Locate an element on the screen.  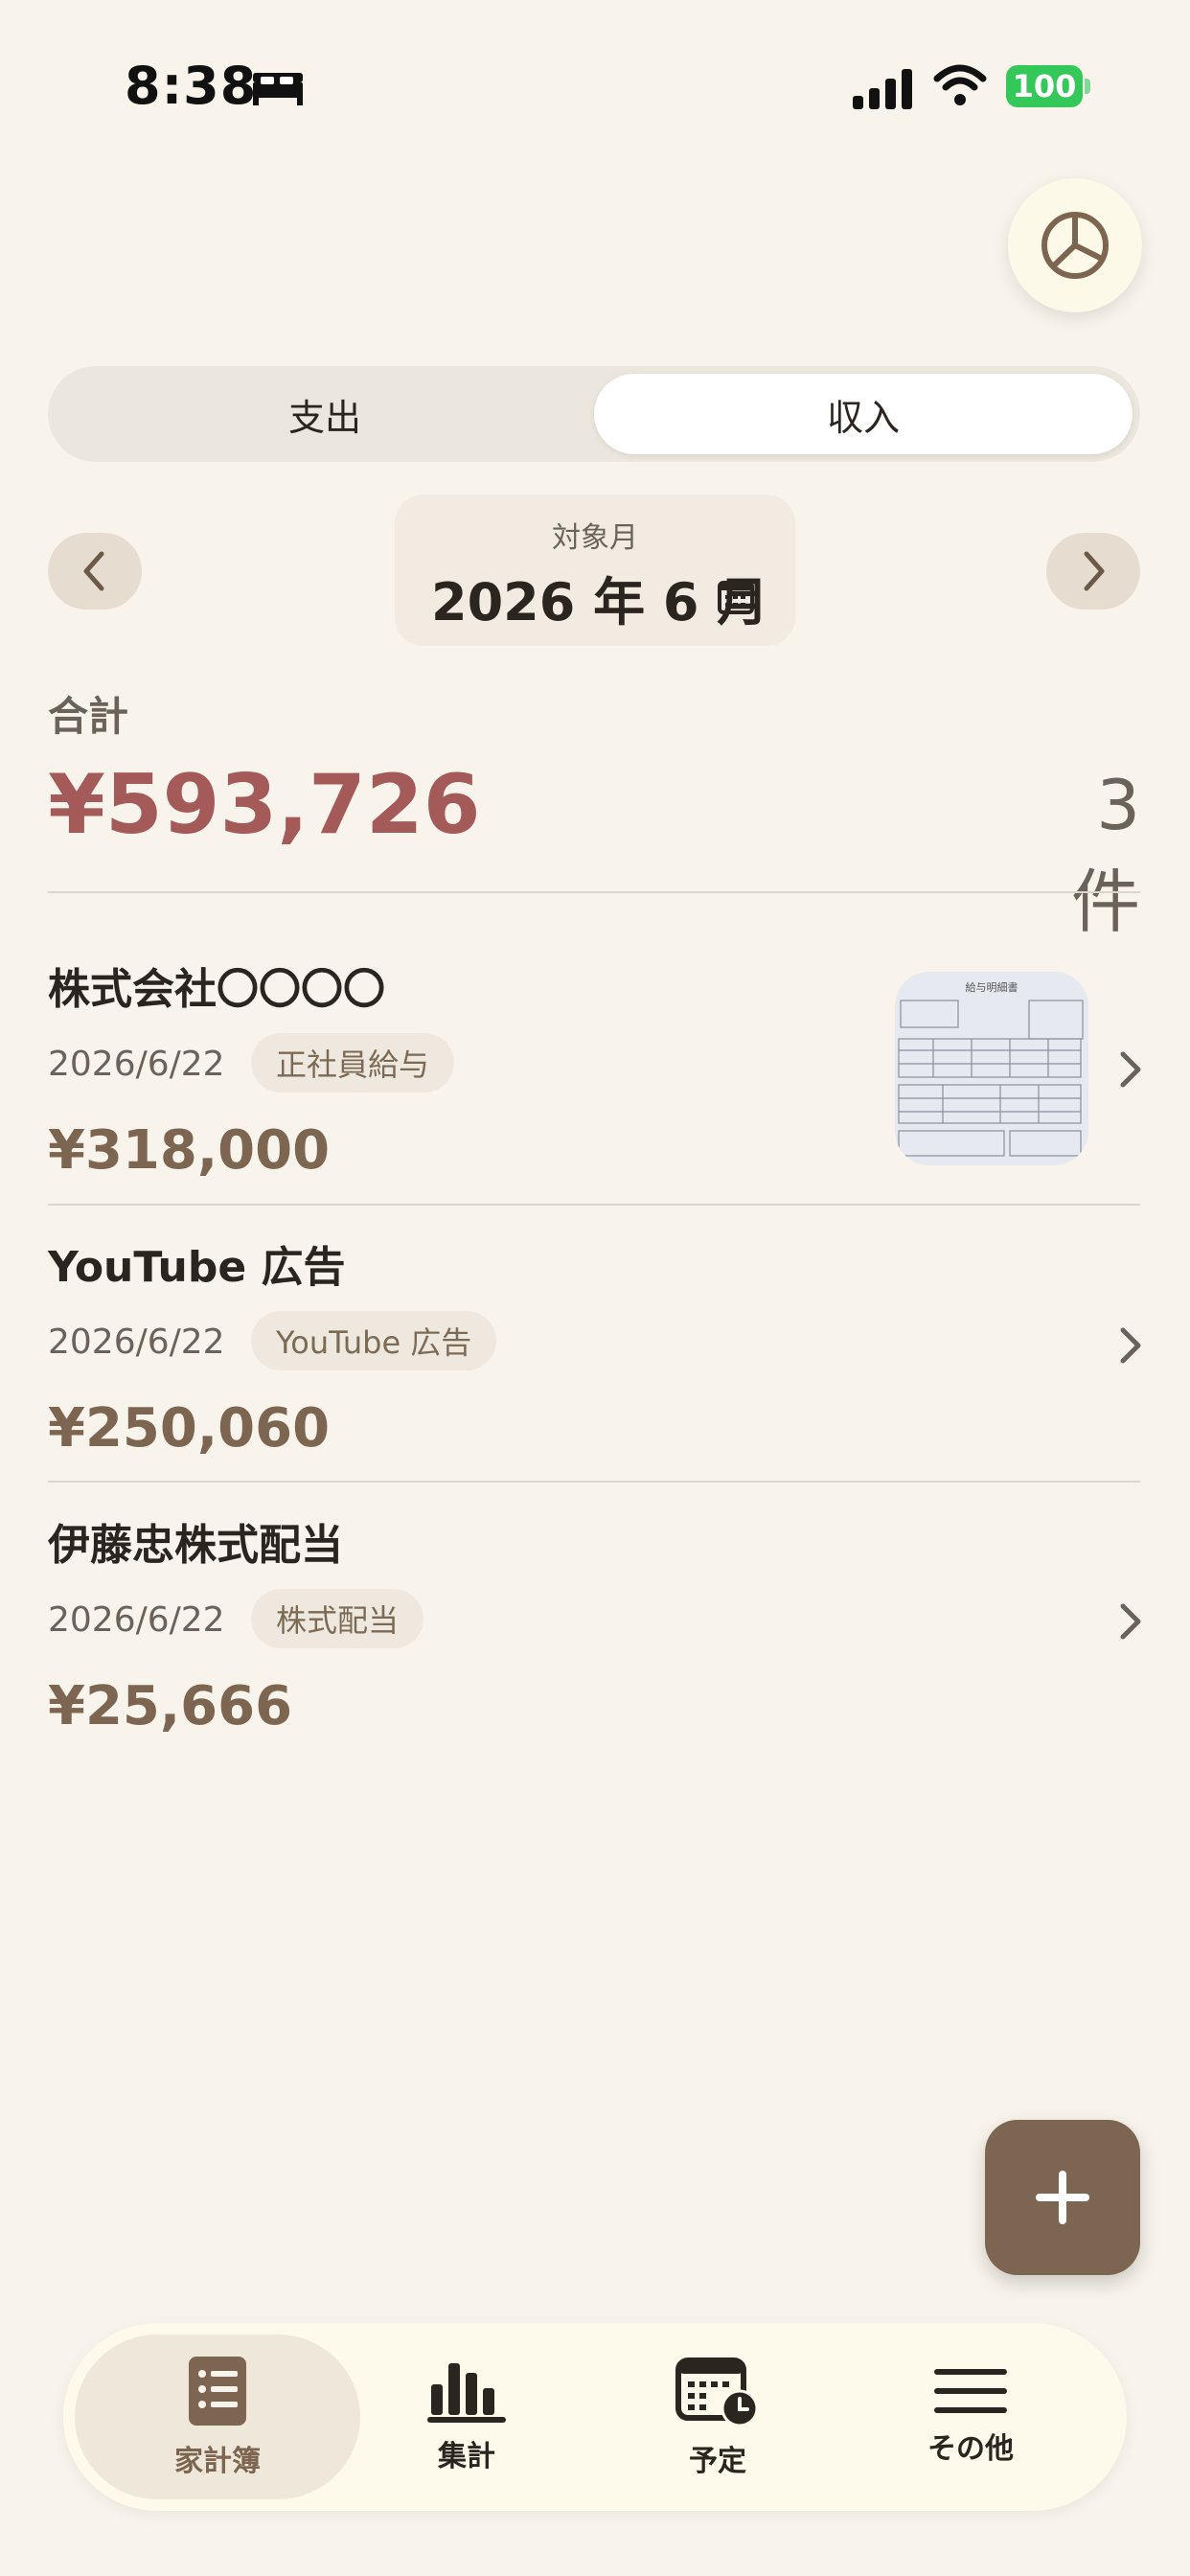
type-segmented-control: 支出 収入 is located at coordinates (594, 414).